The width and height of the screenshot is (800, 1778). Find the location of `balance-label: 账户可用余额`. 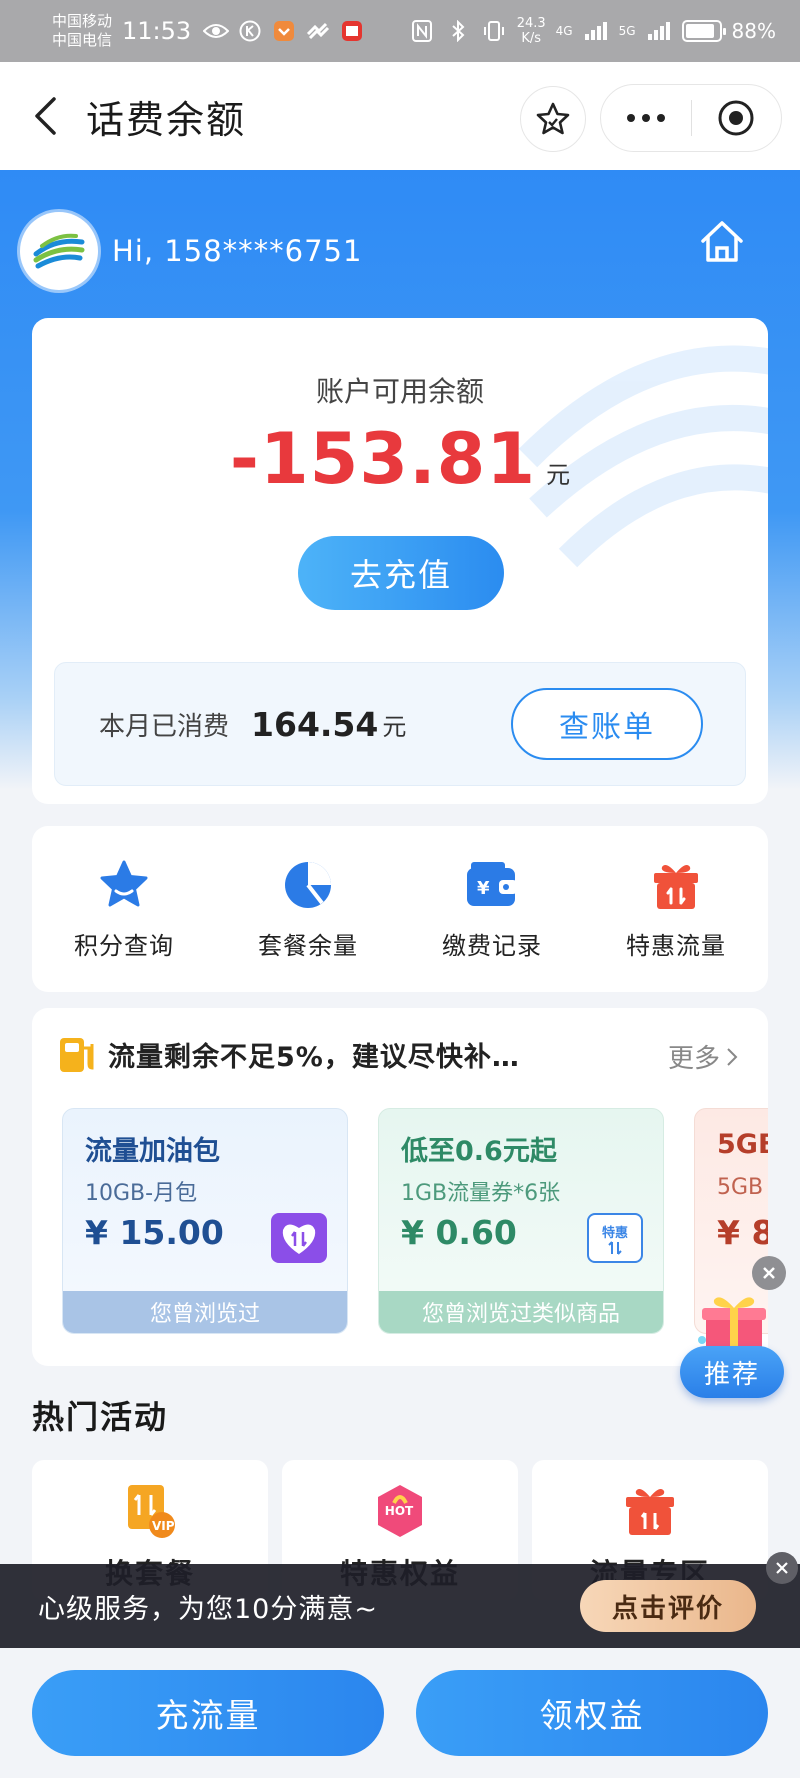

balance-label: 账户可用余额 is located at coordinates (399, 391).